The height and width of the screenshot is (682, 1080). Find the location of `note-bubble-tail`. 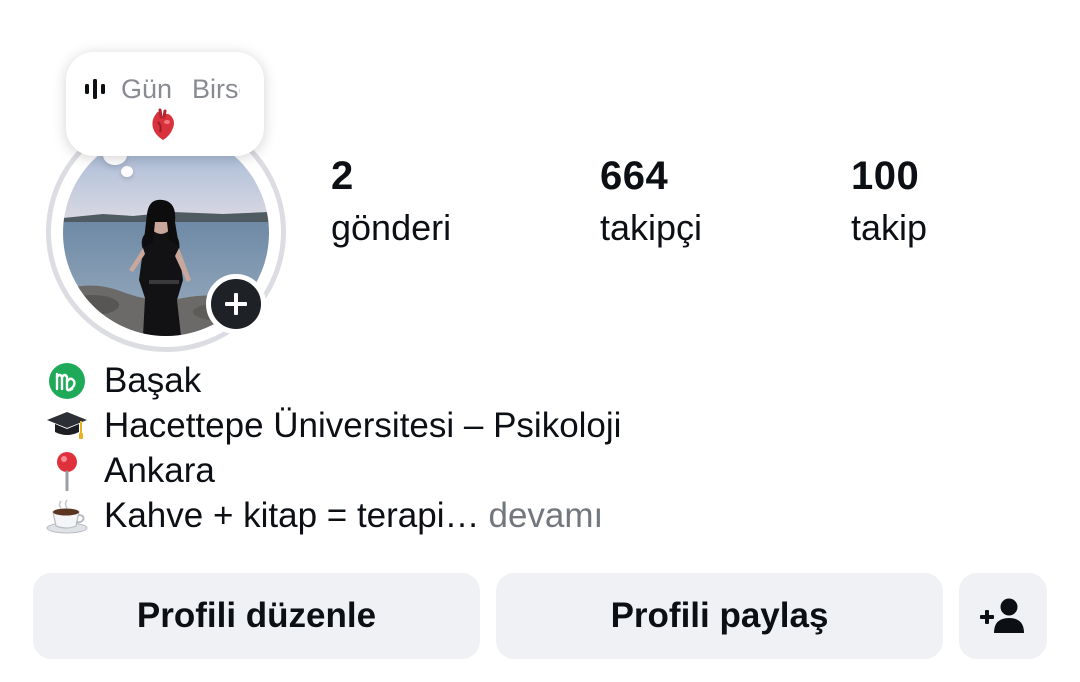

note-bubble-tail is located at coordinates (127, 171).